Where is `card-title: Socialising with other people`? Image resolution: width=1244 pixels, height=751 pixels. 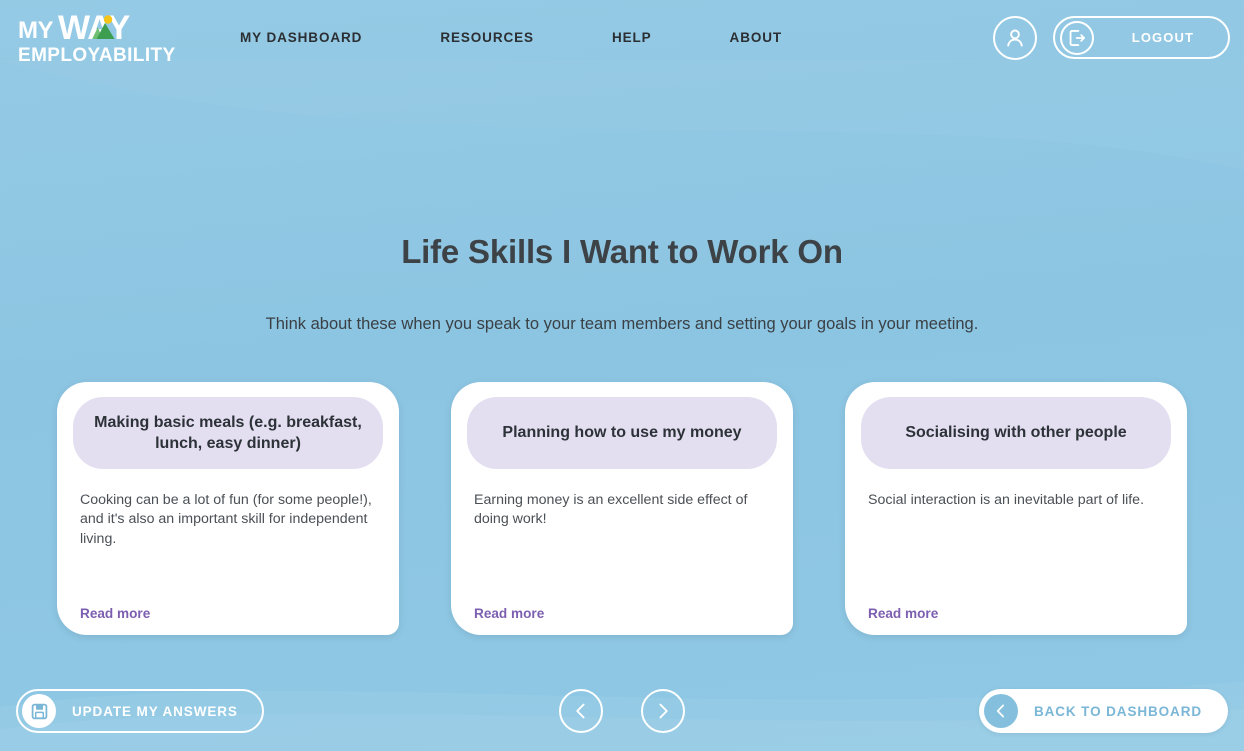 card-title: Socialising with other people is located at coordinates (1016, 433).